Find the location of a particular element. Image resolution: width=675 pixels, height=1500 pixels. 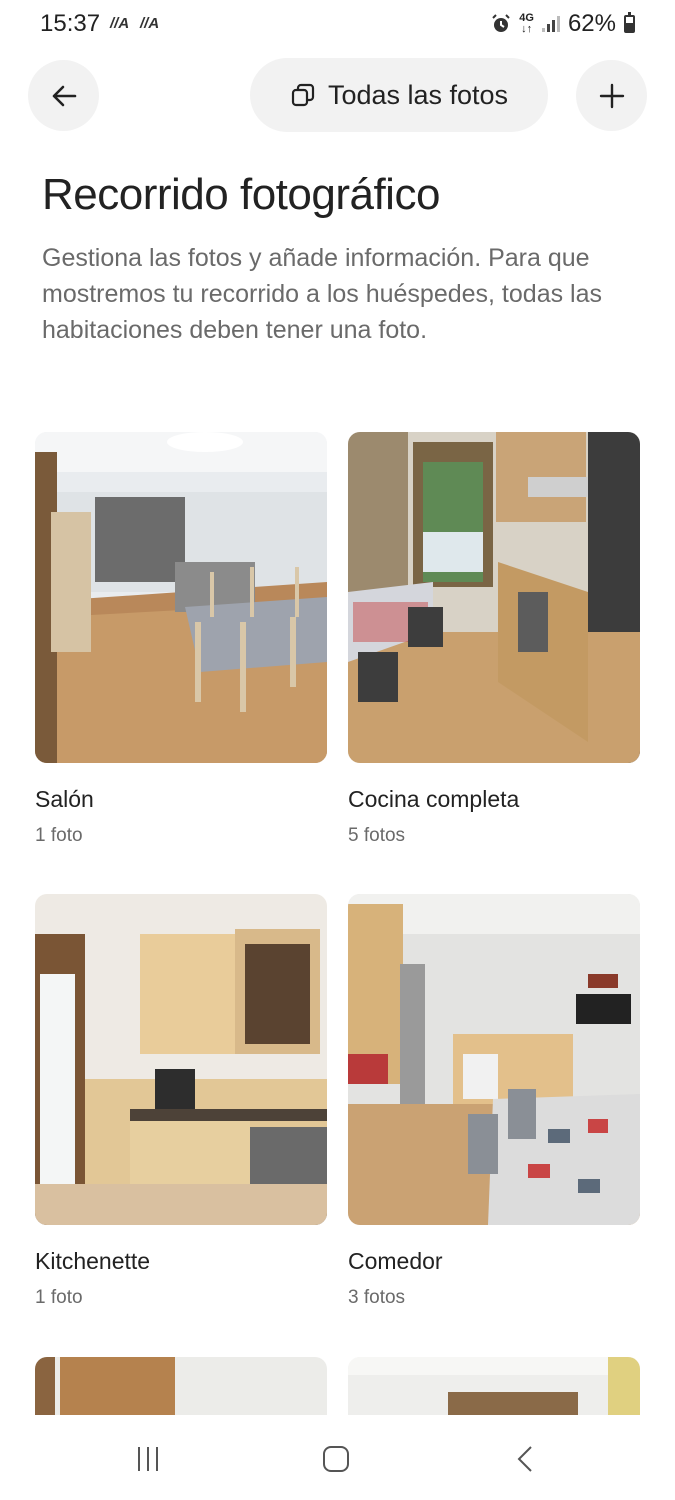

home-button is located at coordinates (336, 1459).